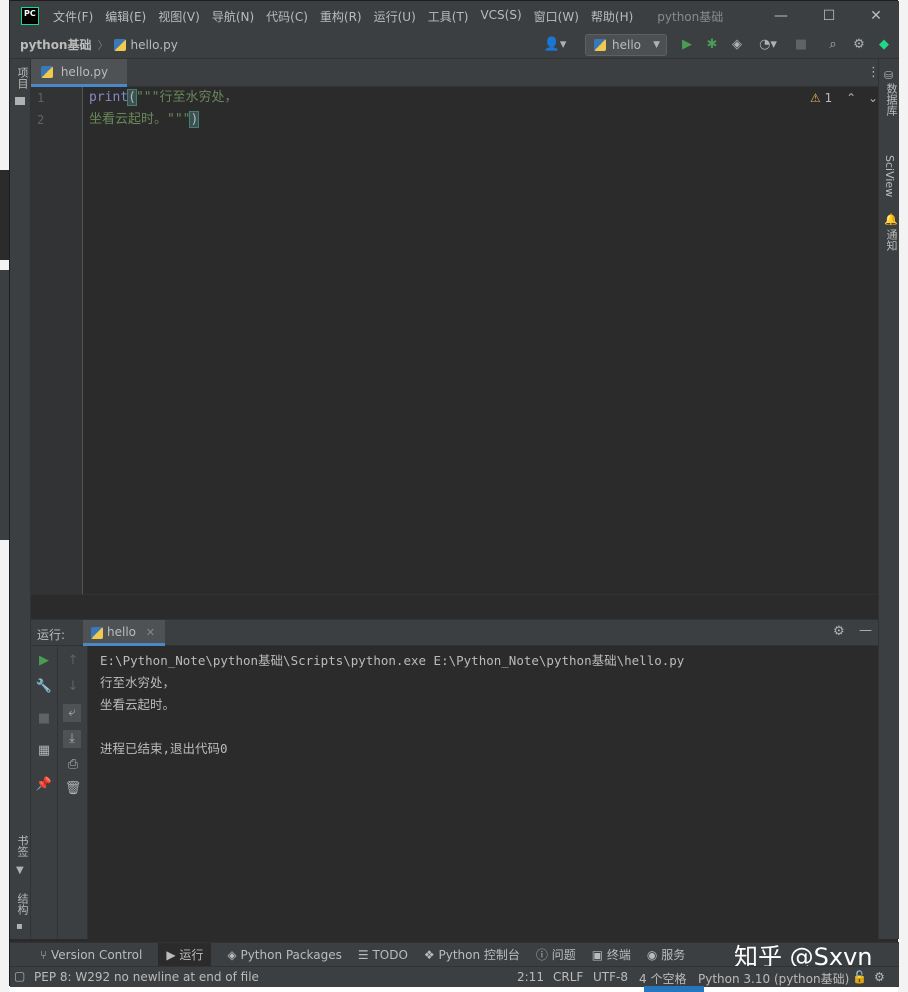 Image resolution: width=908 pixels, height=992 pixels. Describe the element at coordinates (179, 16) in the screenshot. I see `menu-view: 视图(V)` at that location.